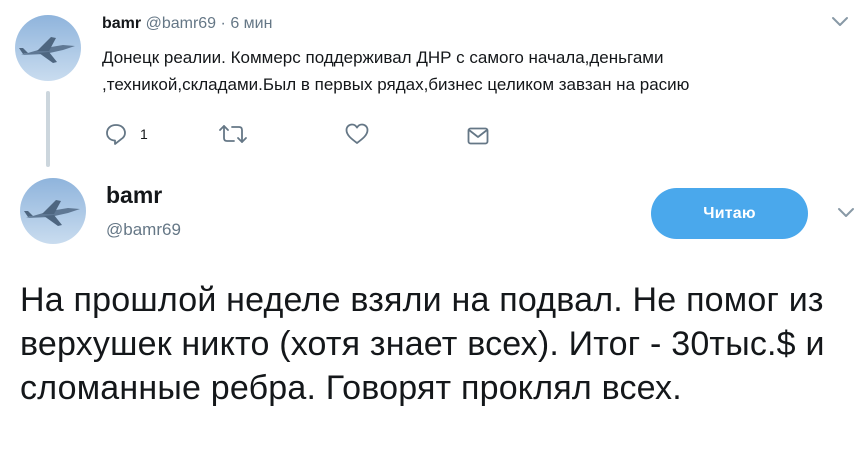 This screenshot has width=867, height=474. I want to click on like-button, so click(357, 134).